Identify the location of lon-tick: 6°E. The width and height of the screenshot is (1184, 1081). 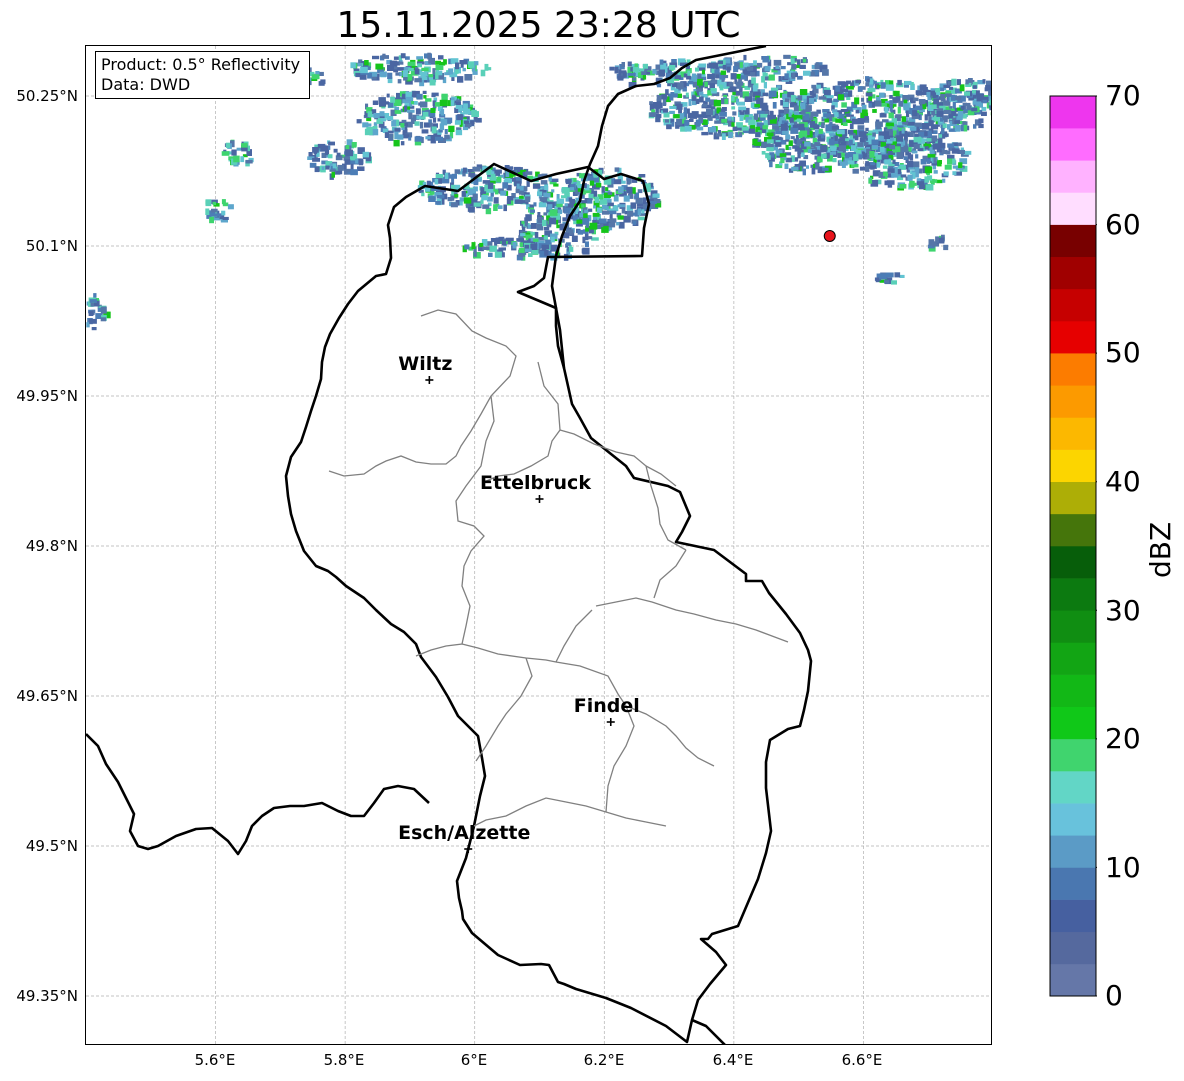
(474, 1060).